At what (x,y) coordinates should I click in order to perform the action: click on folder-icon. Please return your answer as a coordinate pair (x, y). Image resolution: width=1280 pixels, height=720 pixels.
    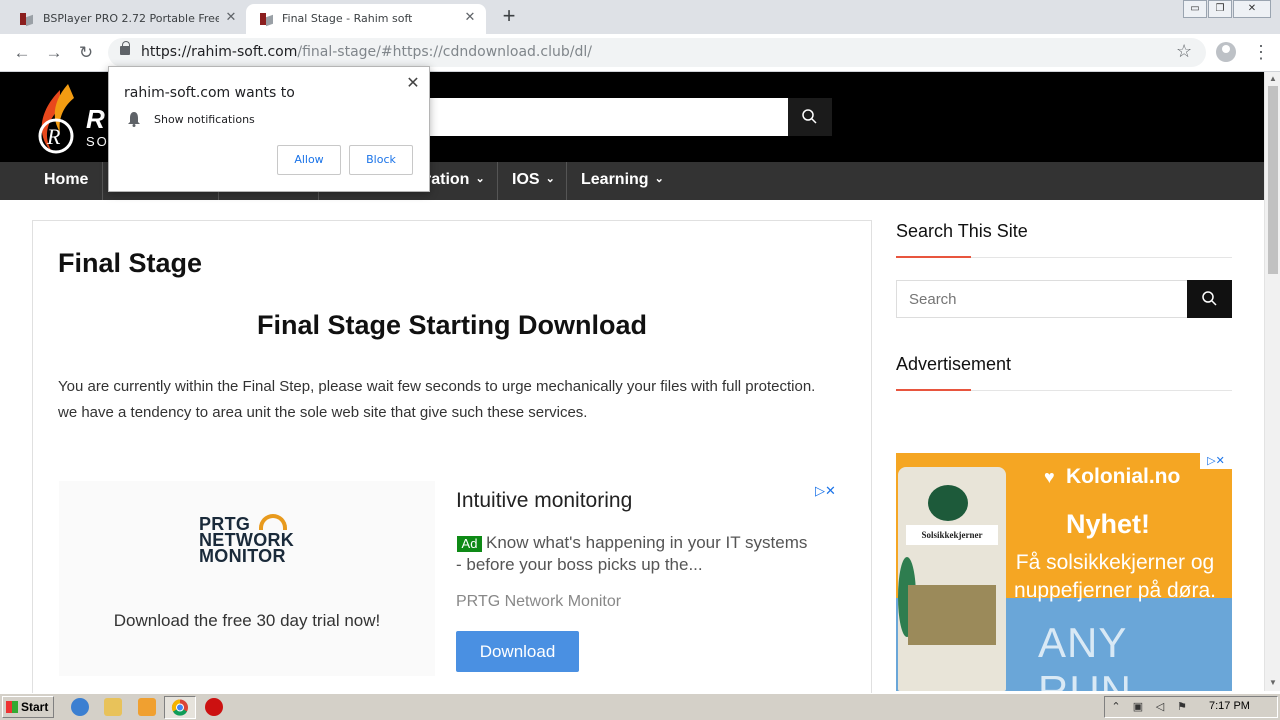
    Looking at the image, I should click on (113, 707).